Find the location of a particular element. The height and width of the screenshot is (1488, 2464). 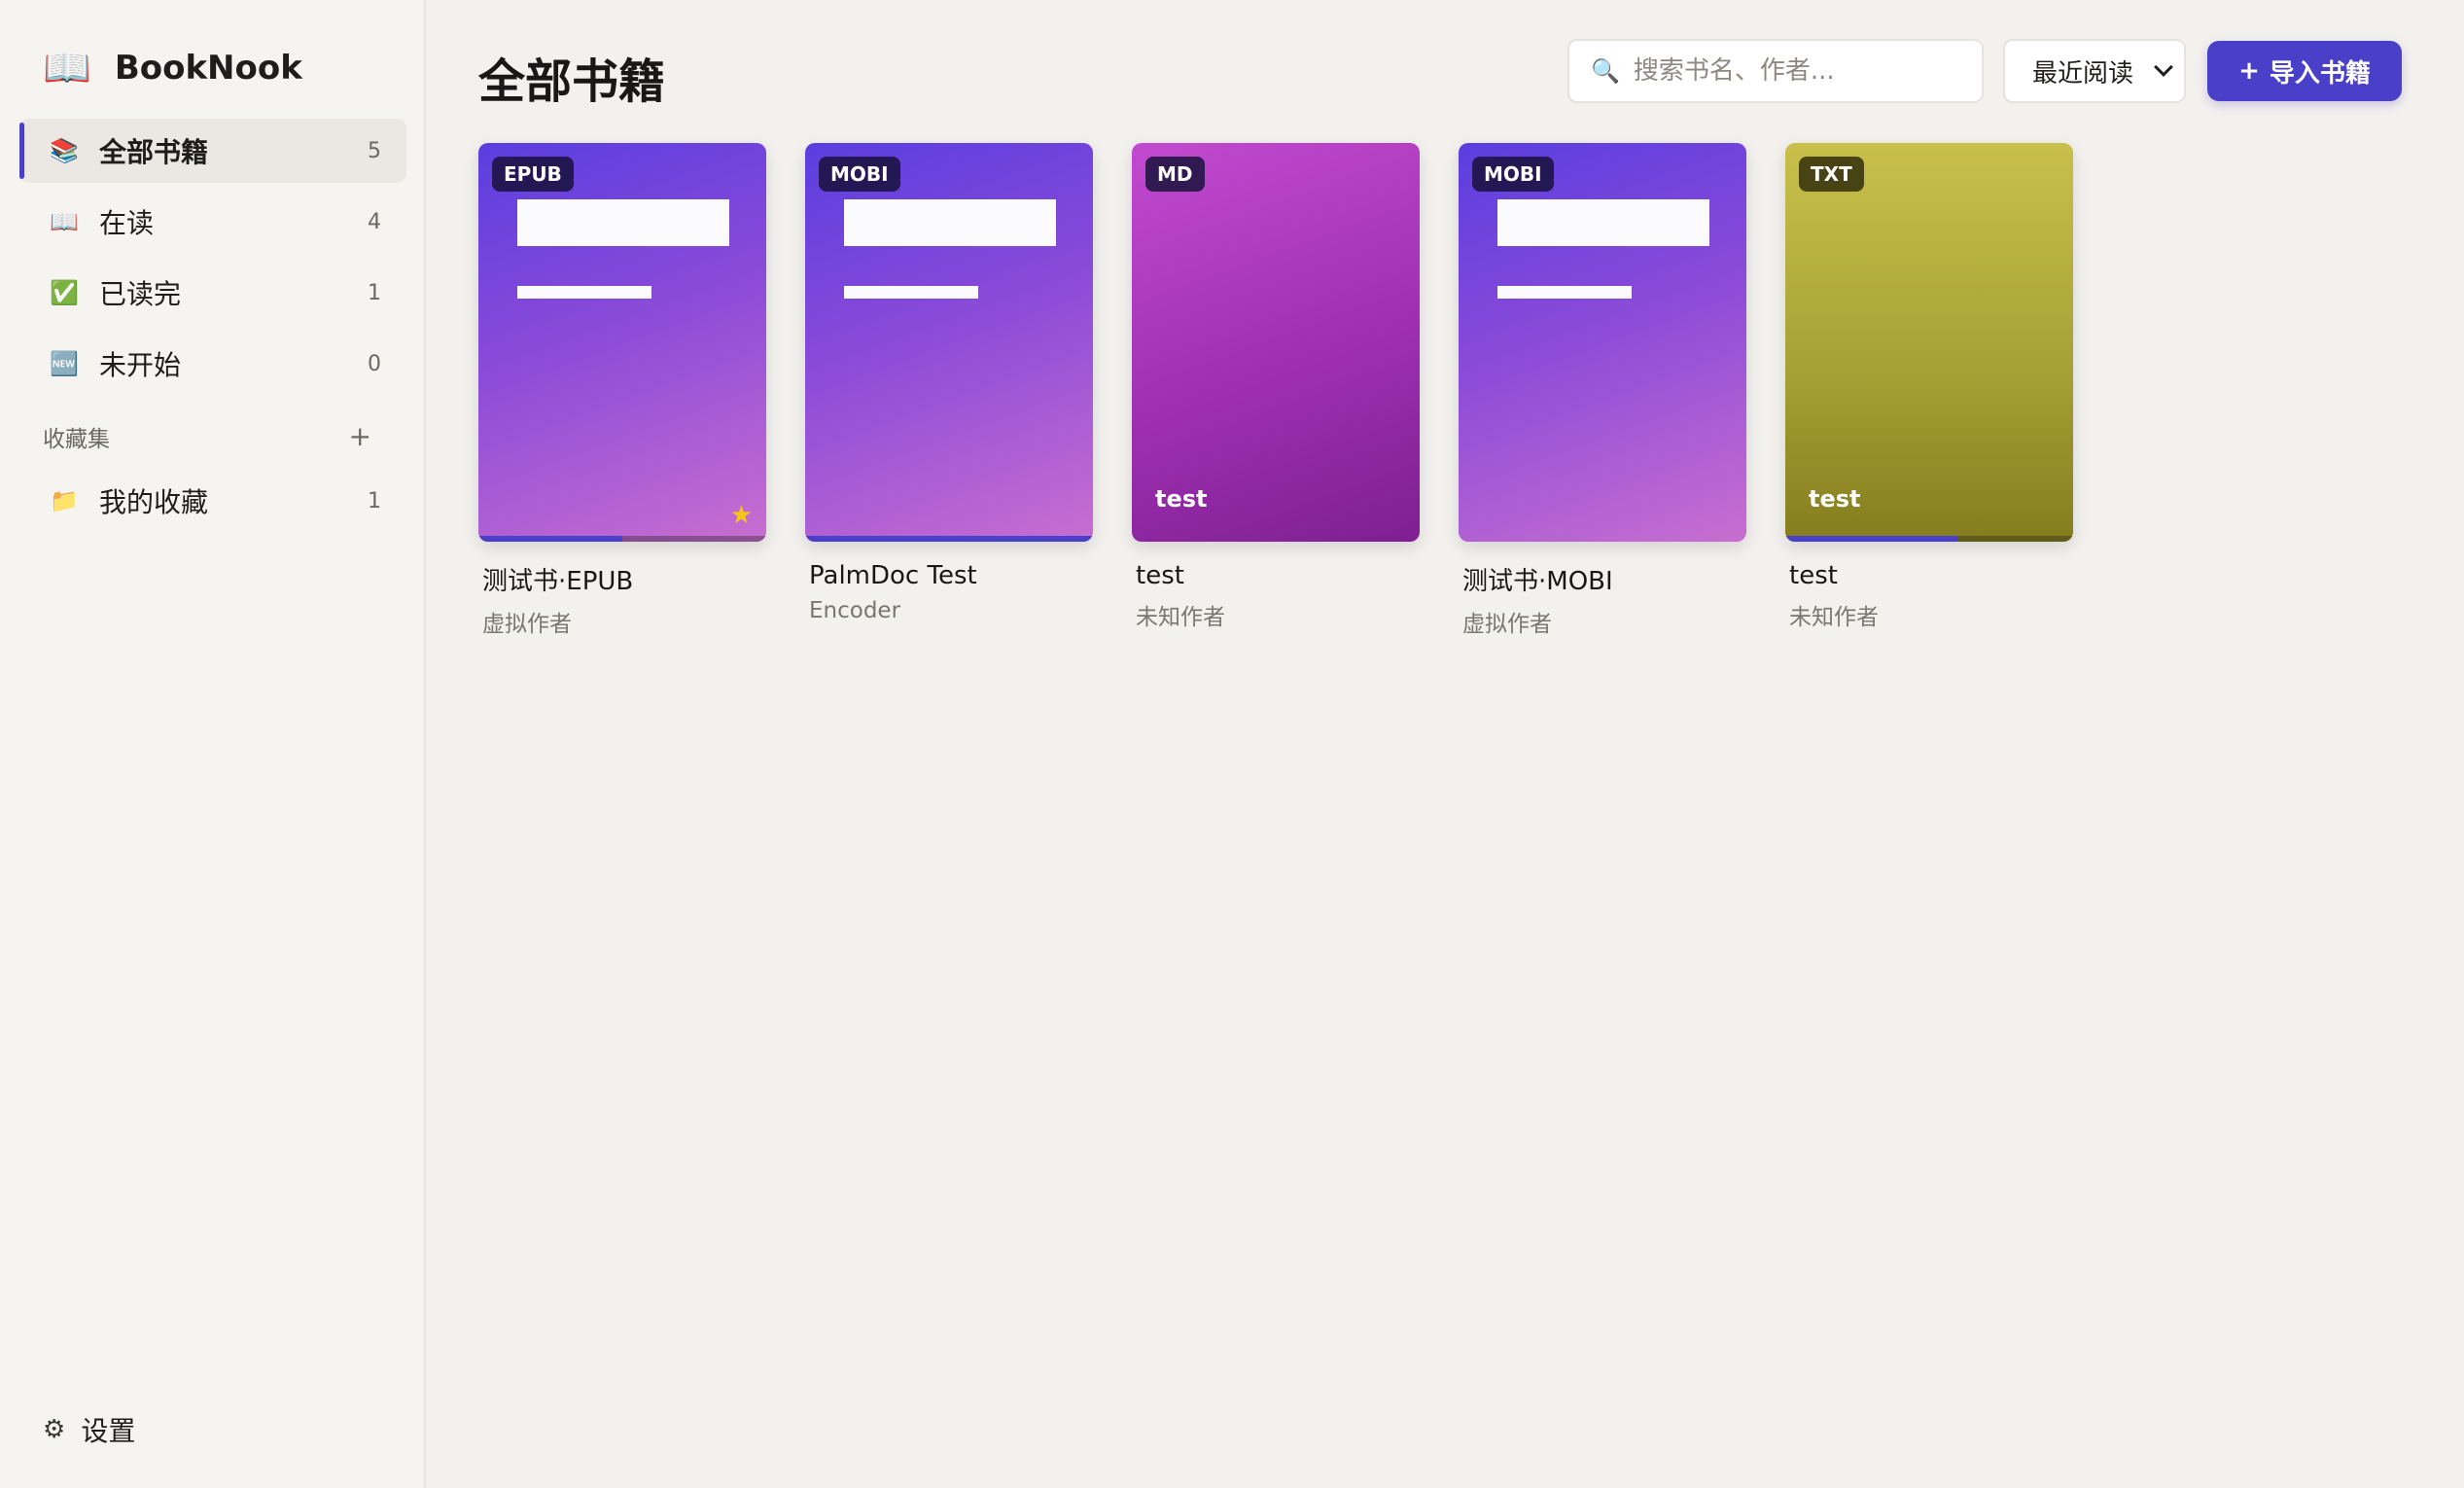

chevron-down-icon is located at coordinates (2163, 67).